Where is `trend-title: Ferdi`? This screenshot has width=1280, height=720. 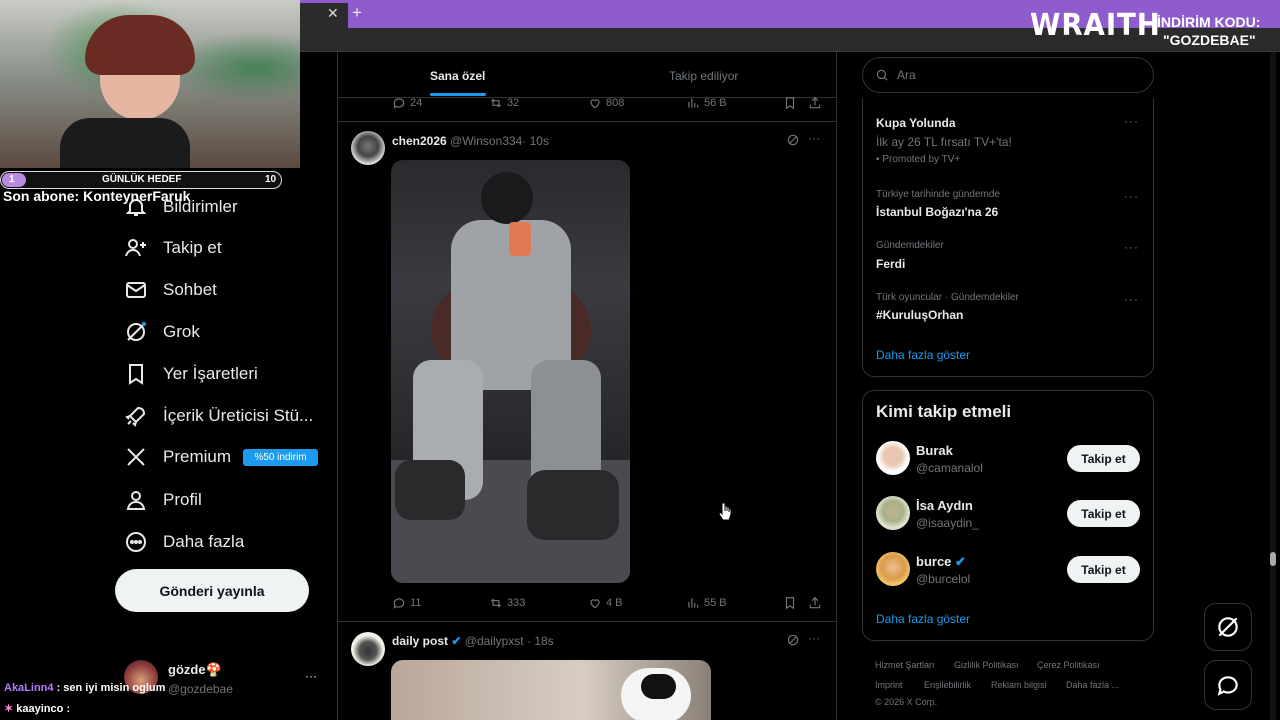
trend-title: Ferdi is located at coordinates (890, 264).